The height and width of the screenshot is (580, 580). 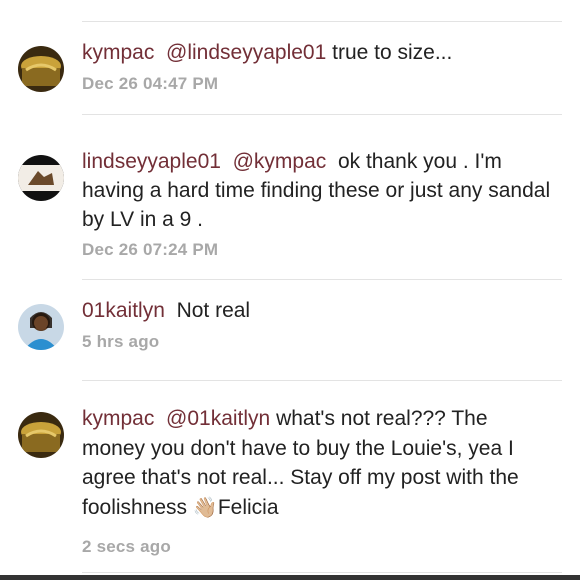 What do you see at coordinates (218, 418) in the screenshot?
I see `comment-mention: @01kaitlyn` at bounding box center [218, 418].